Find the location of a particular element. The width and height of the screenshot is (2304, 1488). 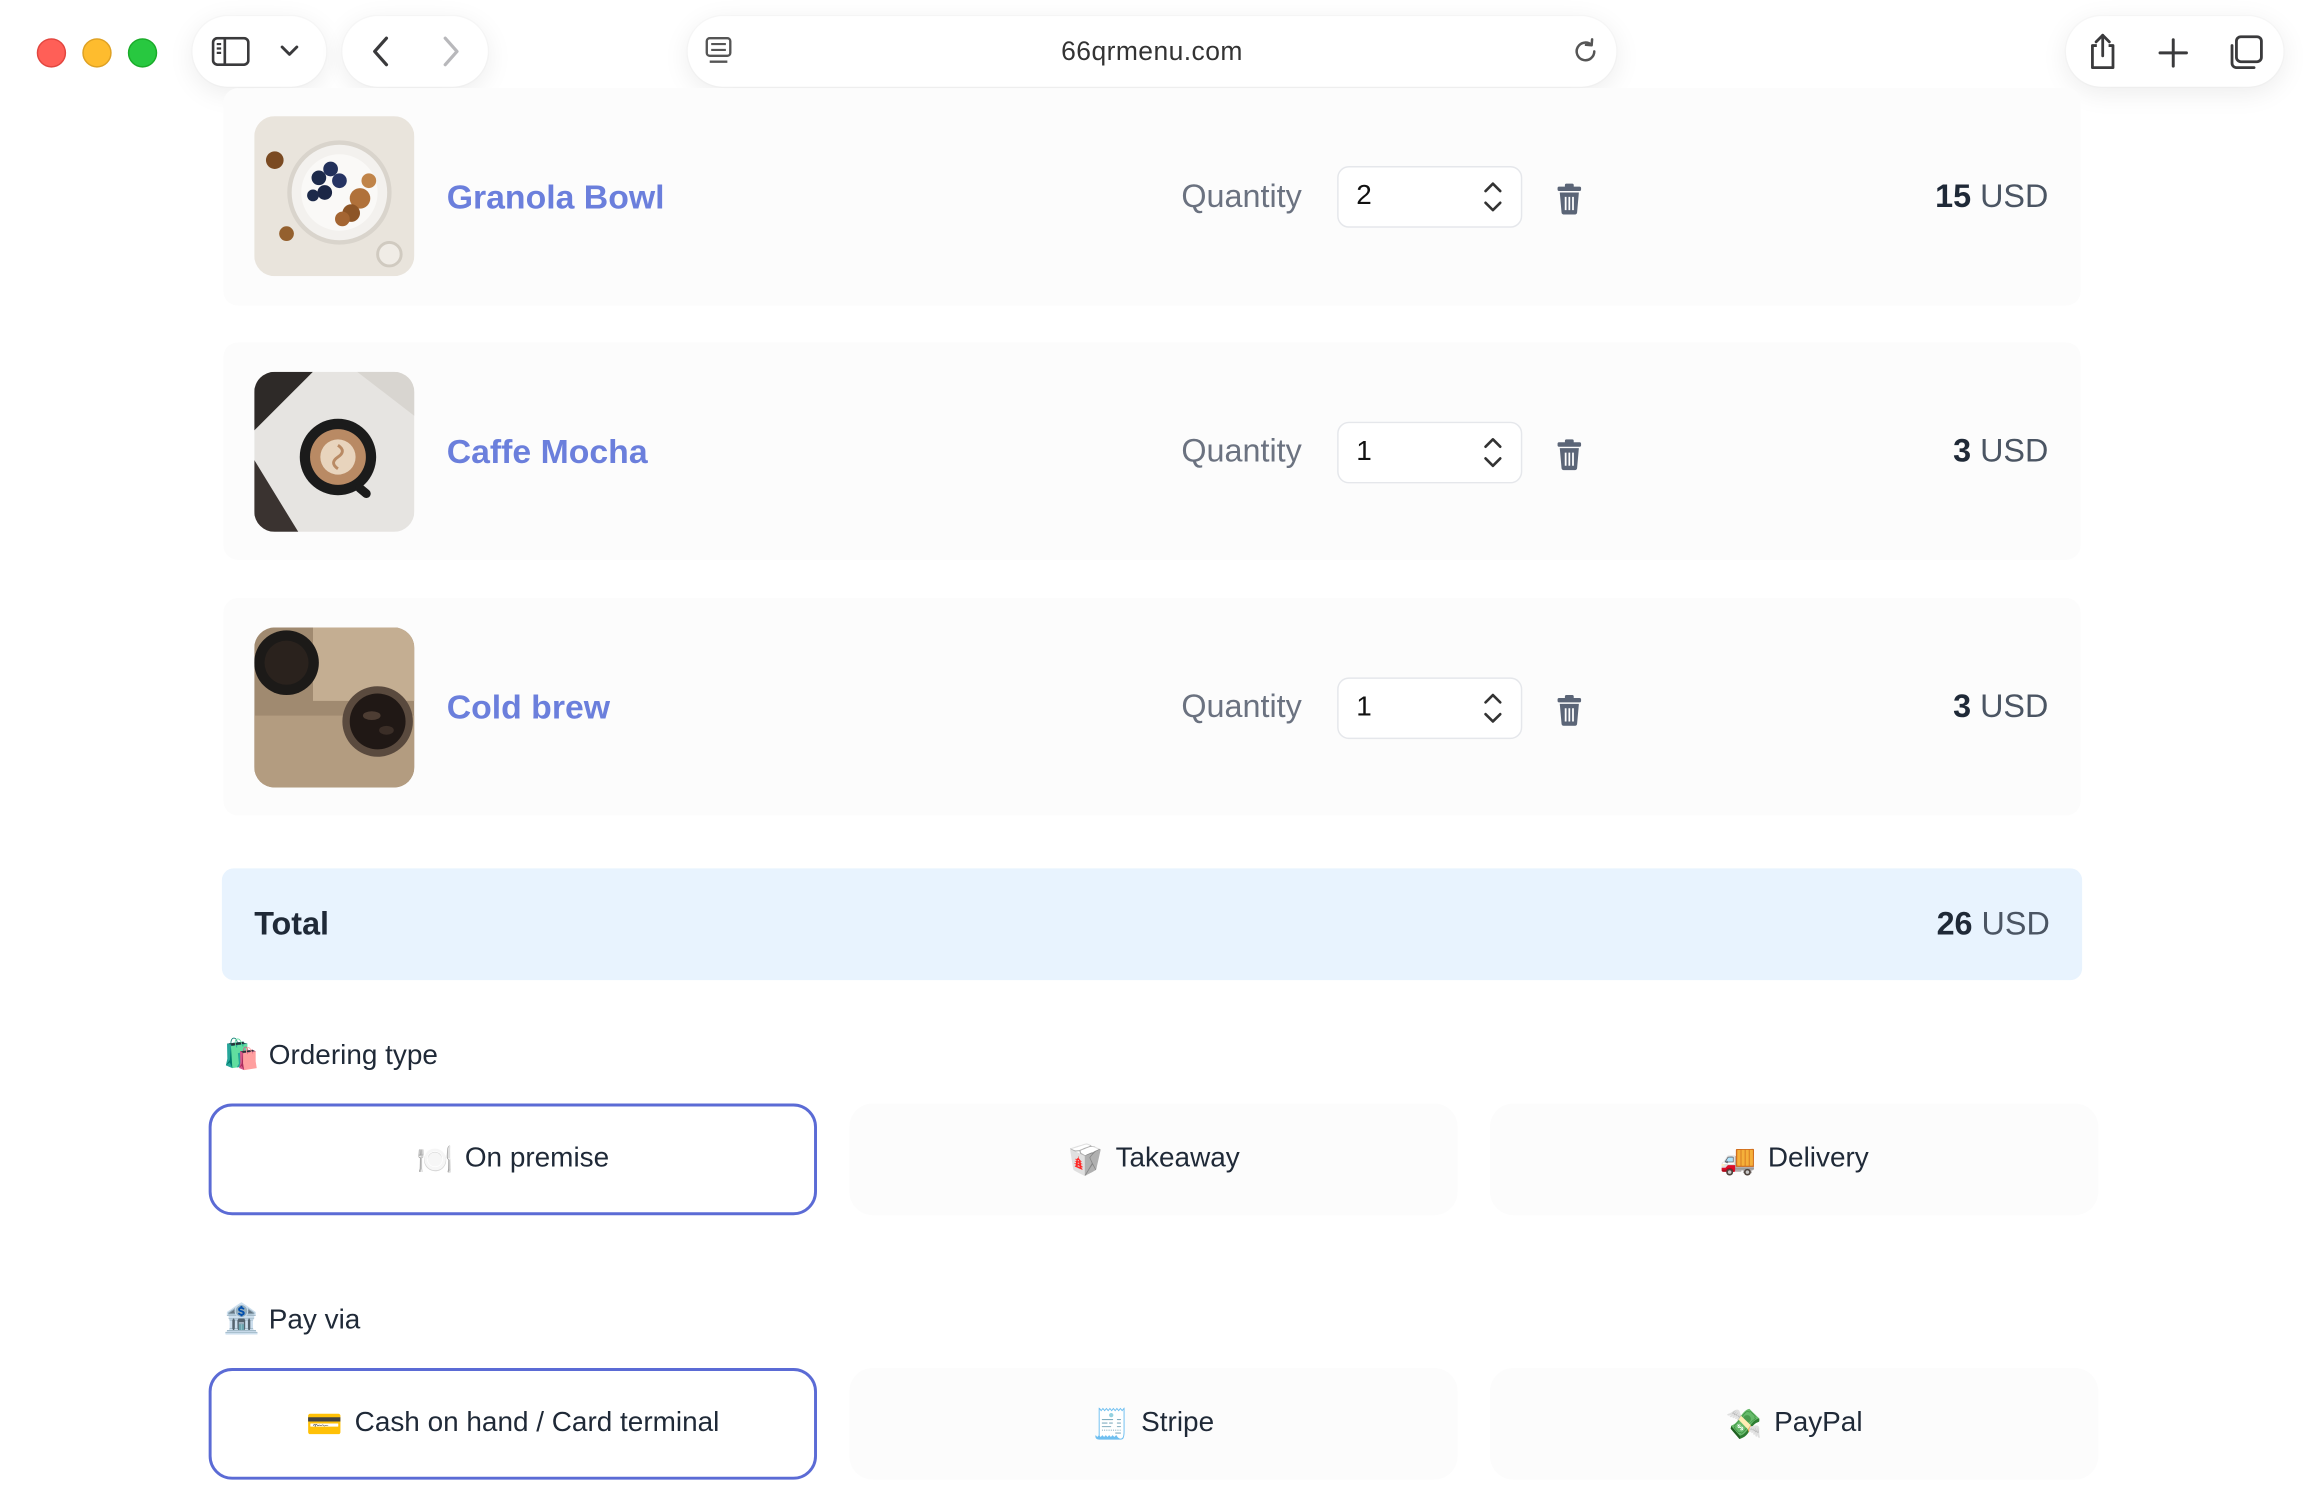

url-text: 66qrmenu.com is located at coordinates (1152, 52).